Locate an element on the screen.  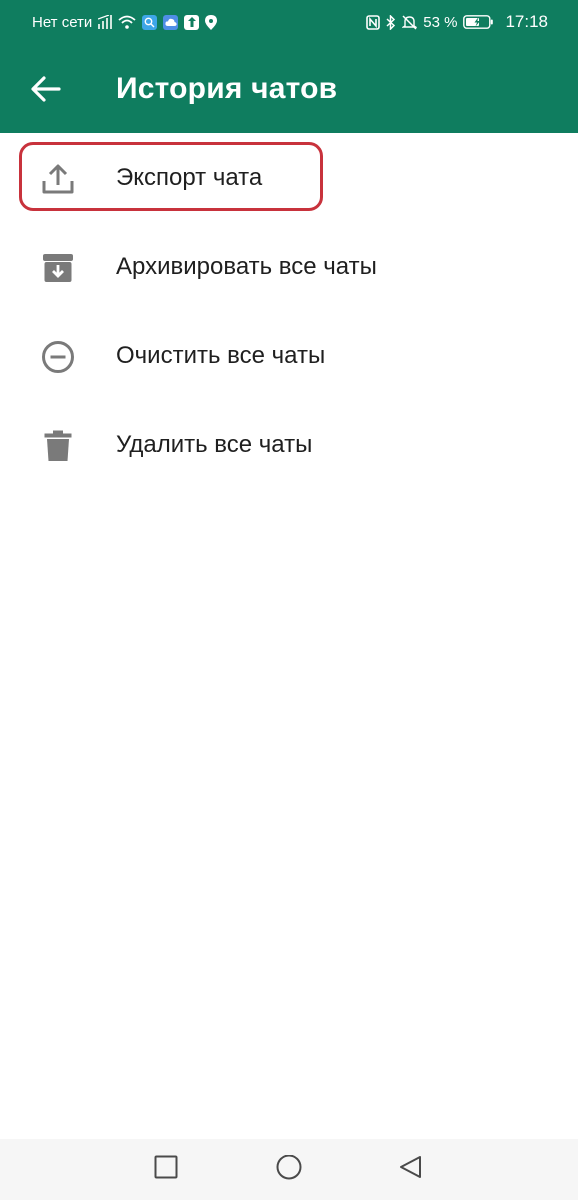
network-status: Нет сети is located at coordinates (62, 22).